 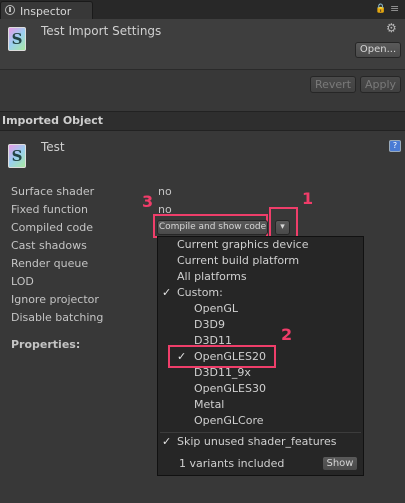 What do you see at coordinates (394, 8) in the screenshot?
I see `menu-icon: ≡` at bounding box center [394, 8].